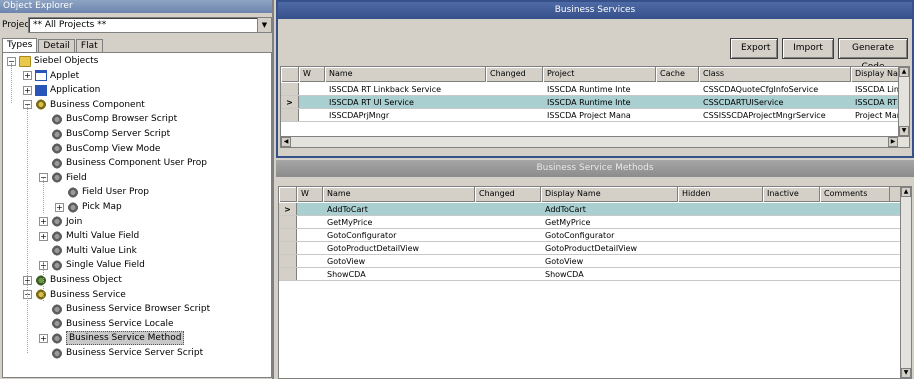 Image resolution: width=914 pixels, height=379 pixels. I want to click on tree-node: BusComp View Mode, so click(99, 149).